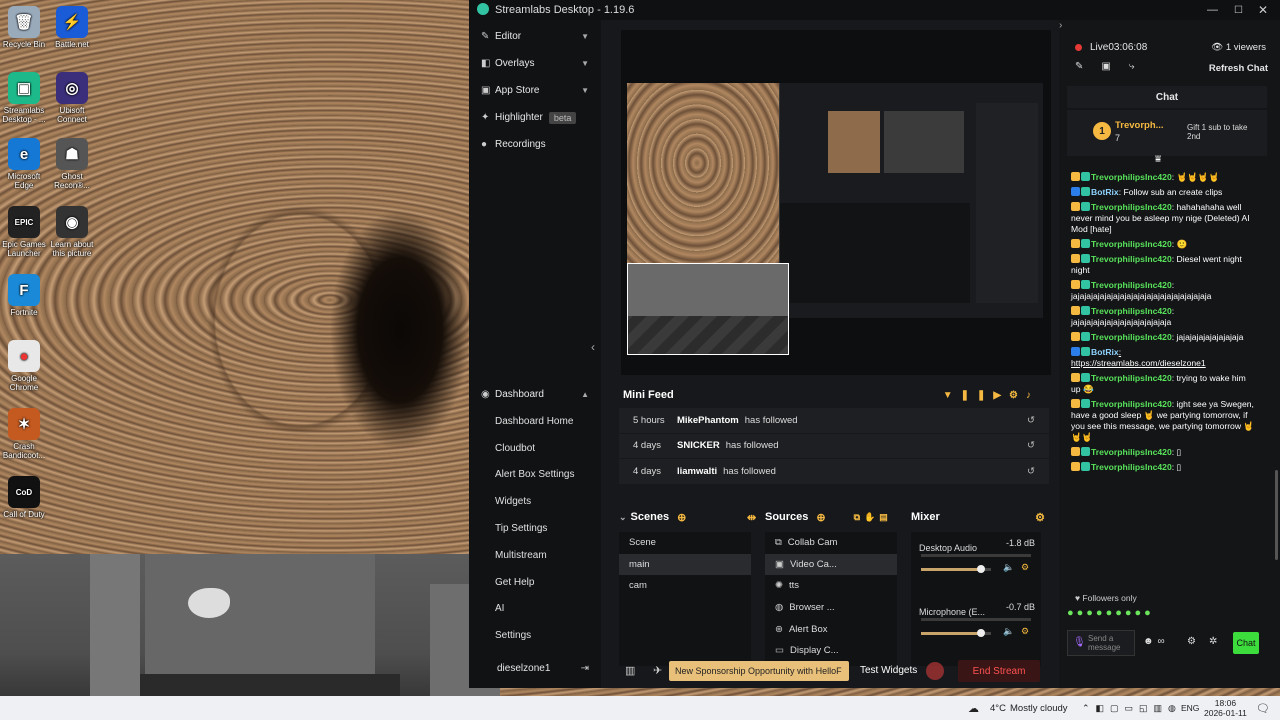  Describe the element at coordinates (535, 609) in the screenshot. I see `sidebar-subitem-ai: AI` at that location.